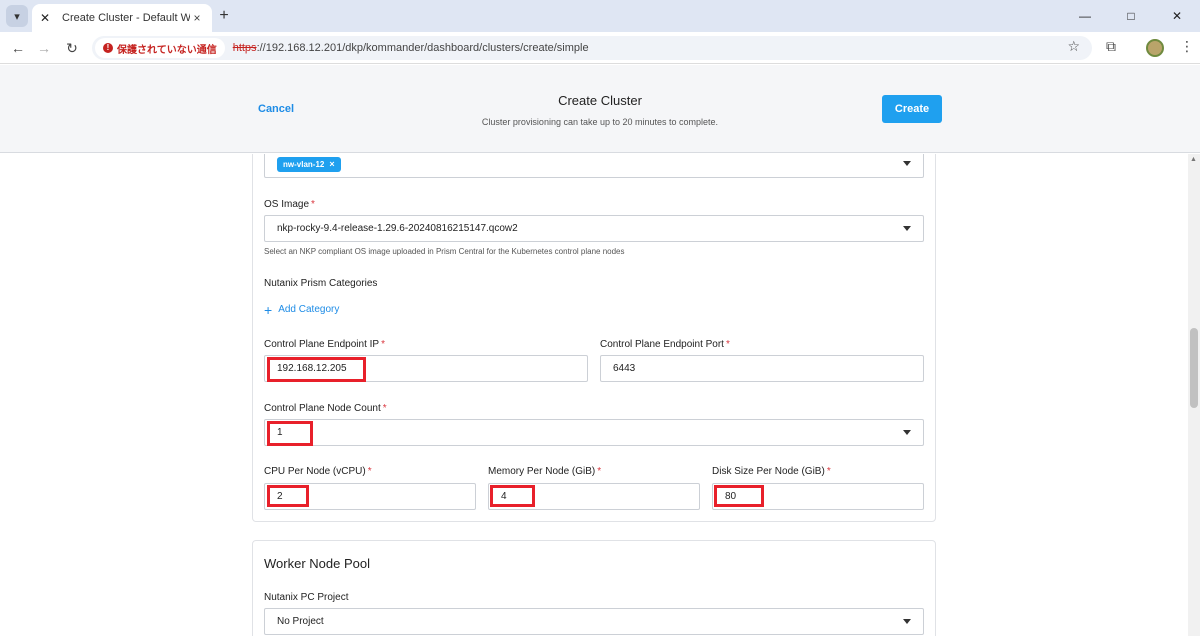 This screenshot has width=1200, height=636. What do you see at coordinates (306, 597) in the screenshot?
I see `project-label: Nutanix PC Project` at bounding box center [306, 597].